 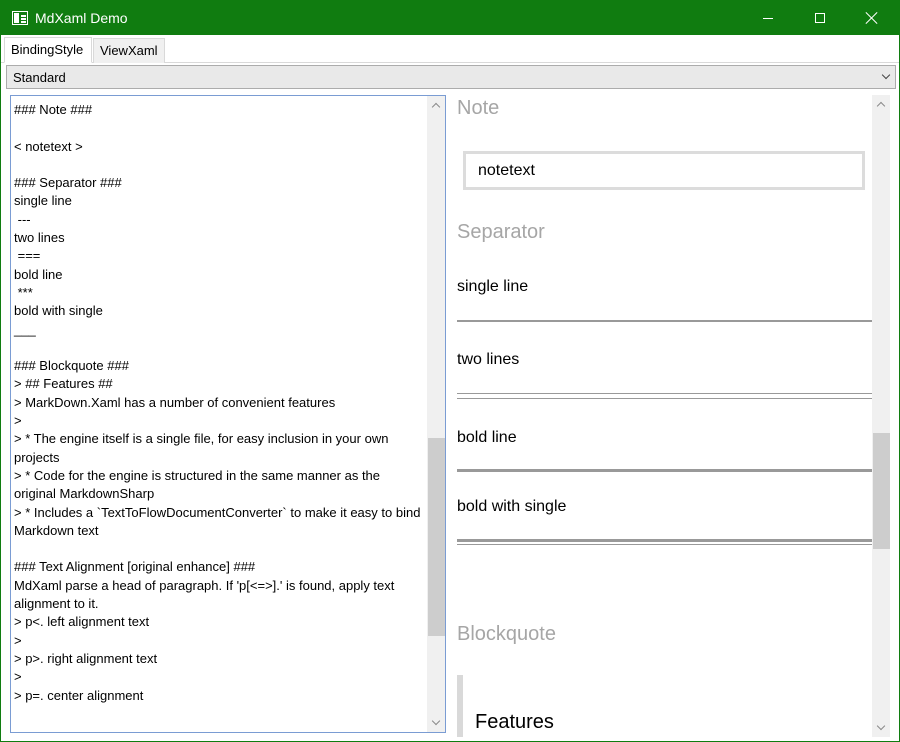 What do you see at coordinates (22, 219) in the screenshot?
I see `editor-line: ---` at bounding box center [22, 219].